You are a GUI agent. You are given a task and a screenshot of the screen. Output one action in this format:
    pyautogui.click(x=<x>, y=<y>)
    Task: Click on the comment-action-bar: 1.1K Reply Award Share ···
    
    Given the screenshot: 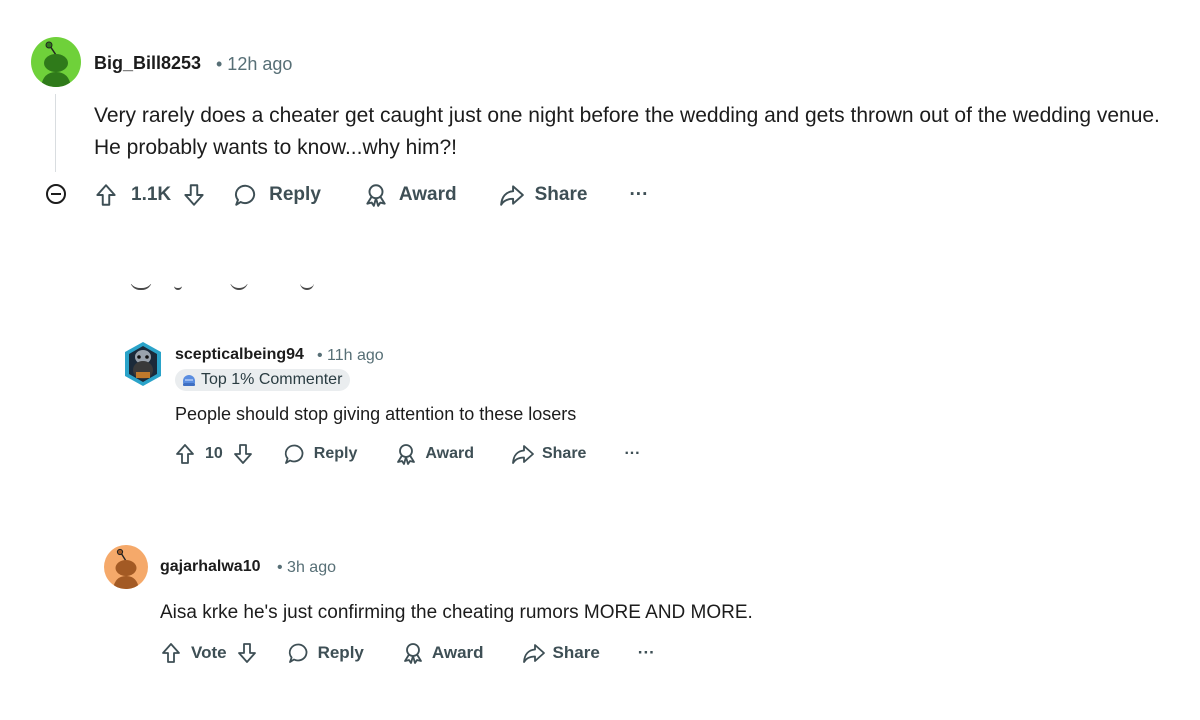 What is the action you would take?
    pyautogui.click(x=370, y=195)
    